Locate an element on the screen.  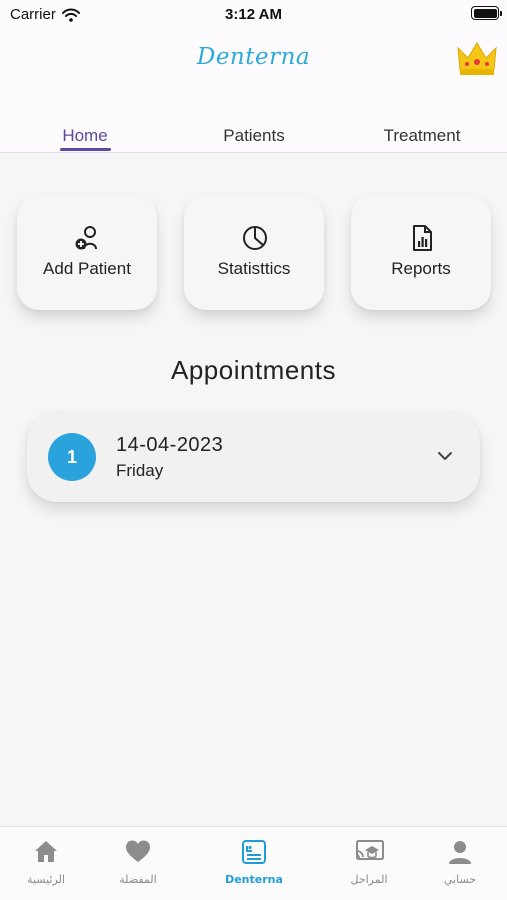
appointments-title: Appointments is located at coordinates (253, 370).